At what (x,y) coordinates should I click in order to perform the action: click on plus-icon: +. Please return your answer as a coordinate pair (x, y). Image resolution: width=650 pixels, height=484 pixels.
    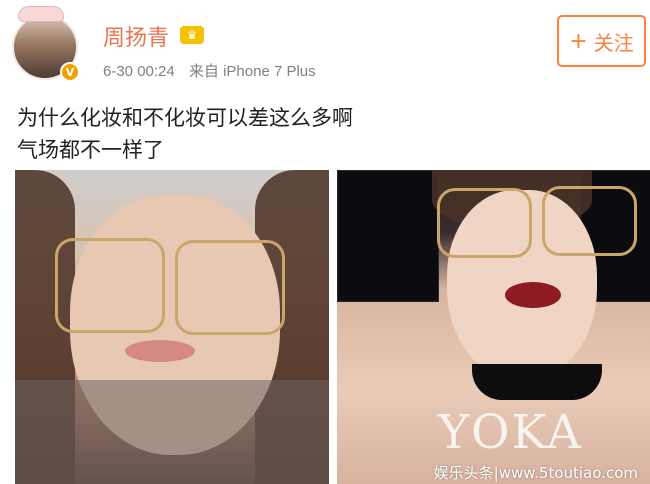
    Looking at the image, I should click on (578, 41).